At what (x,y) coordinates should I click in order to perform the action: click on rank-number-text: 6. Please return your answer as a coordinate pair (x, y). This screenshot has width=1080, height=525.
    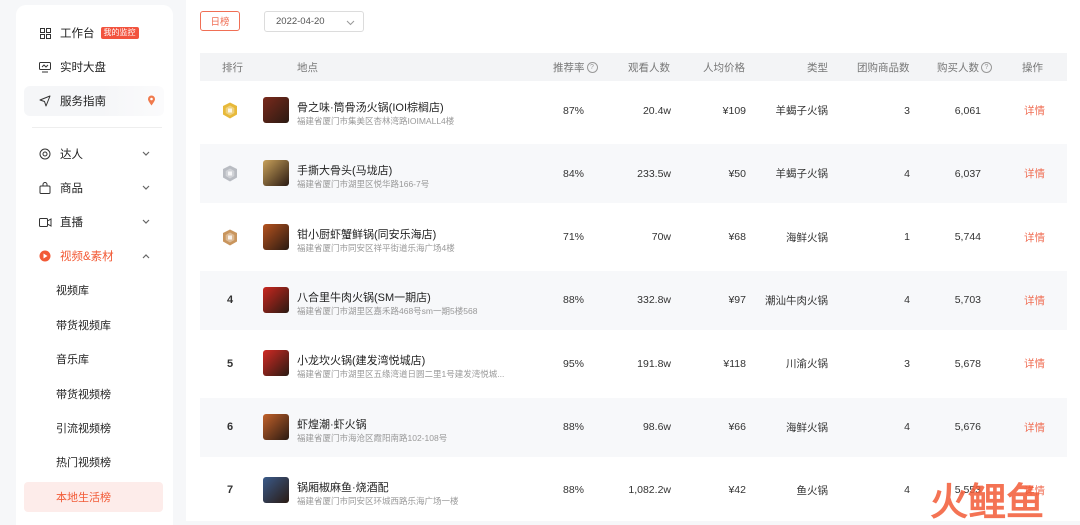
    Looking at the image, I should click on (230, 427).